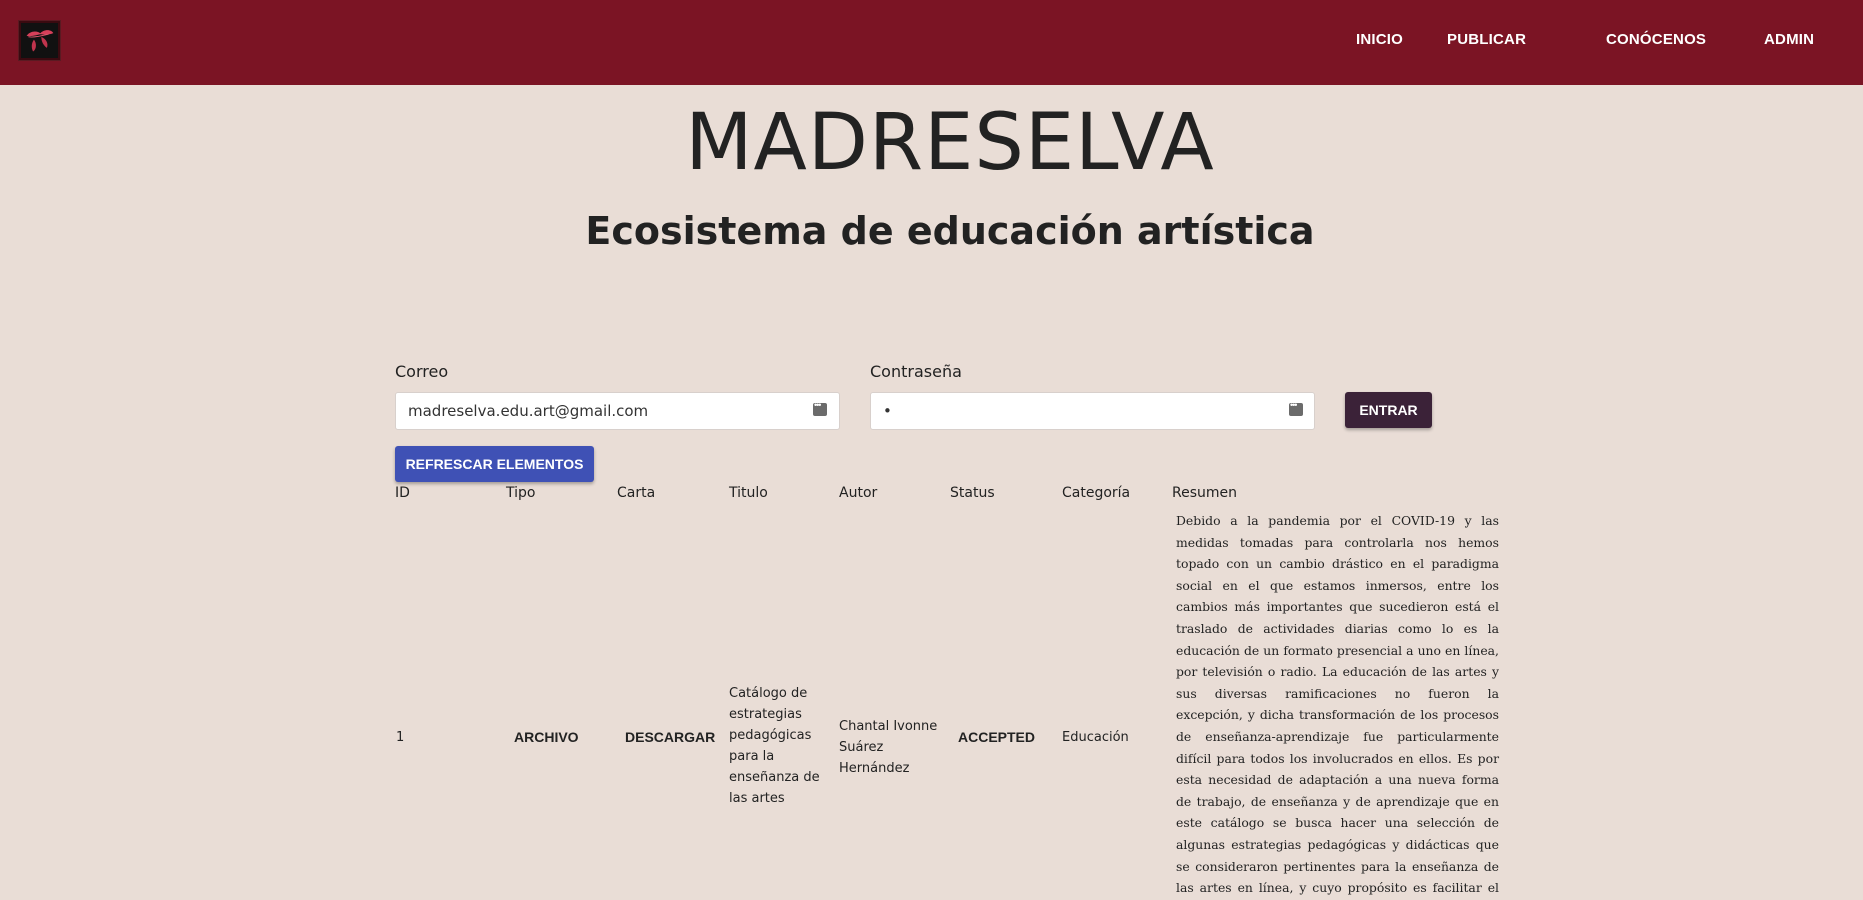 The height and width of the screenshot is (900, 1863). What do you see at coordinates (858, 493) in the screenshot?
I see `column-header-autor: Autor` at bounding box center [858, 493].